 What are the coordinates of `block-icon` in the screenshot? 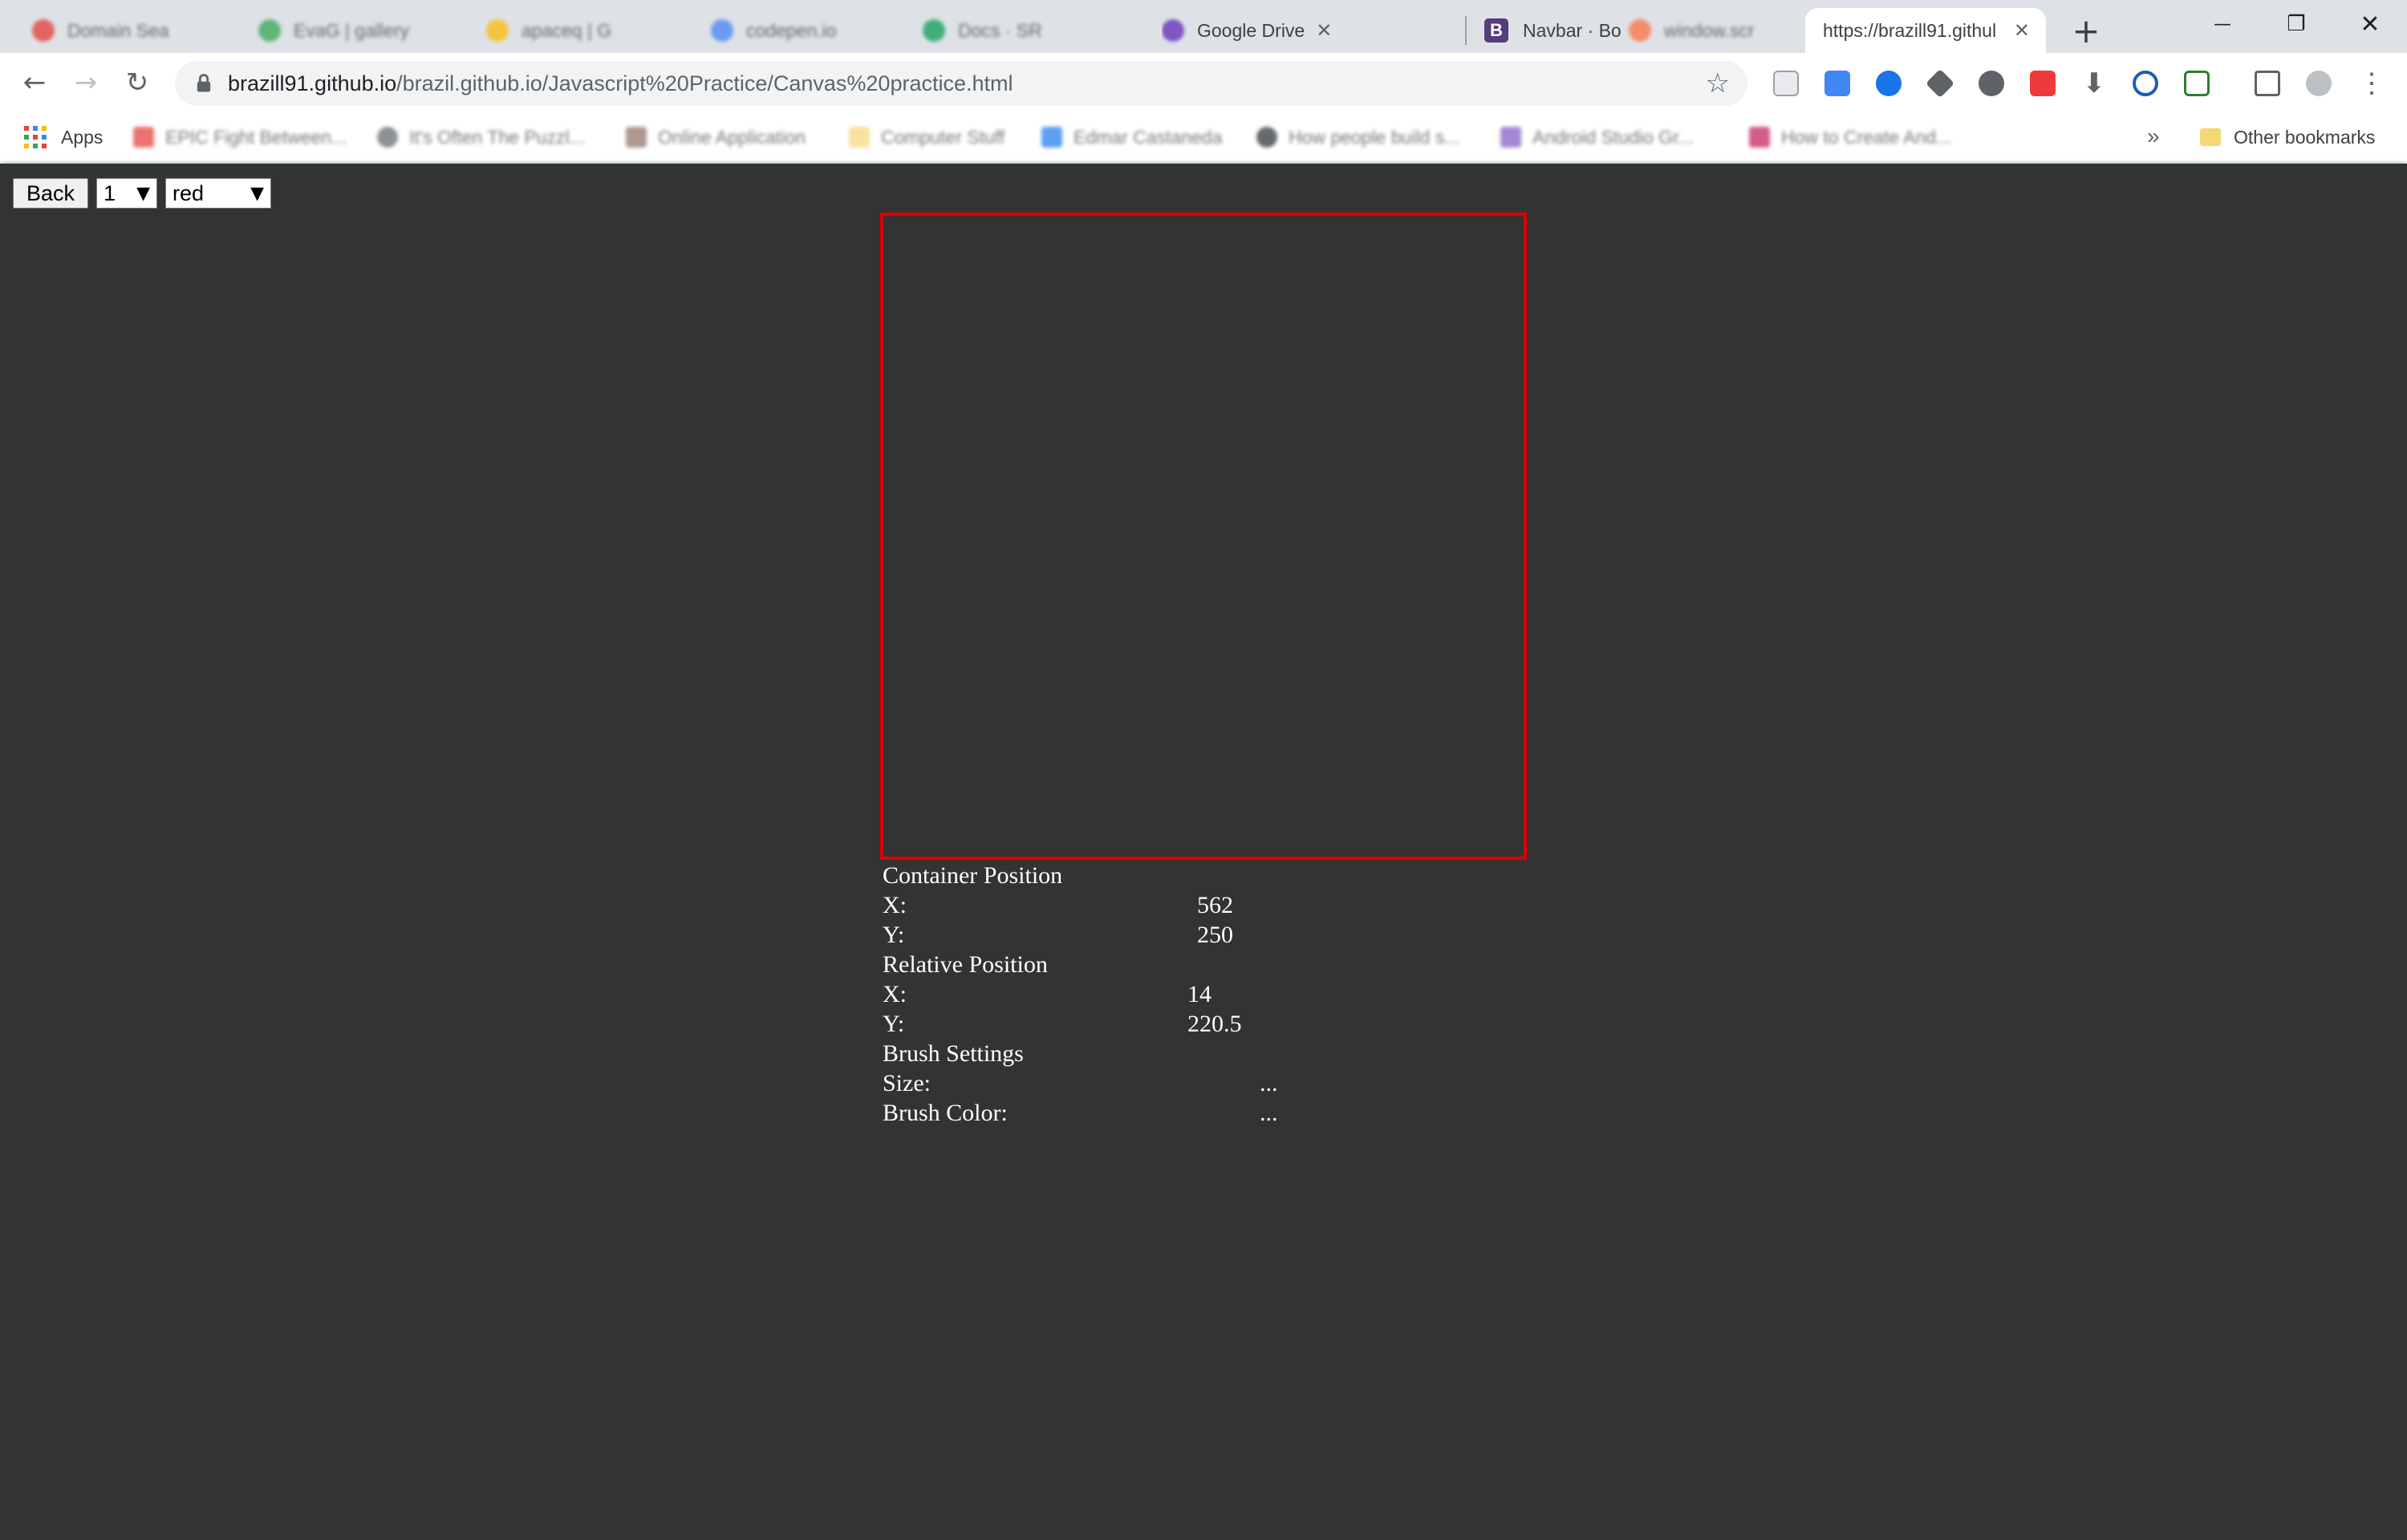 It's located at (2145, 83).